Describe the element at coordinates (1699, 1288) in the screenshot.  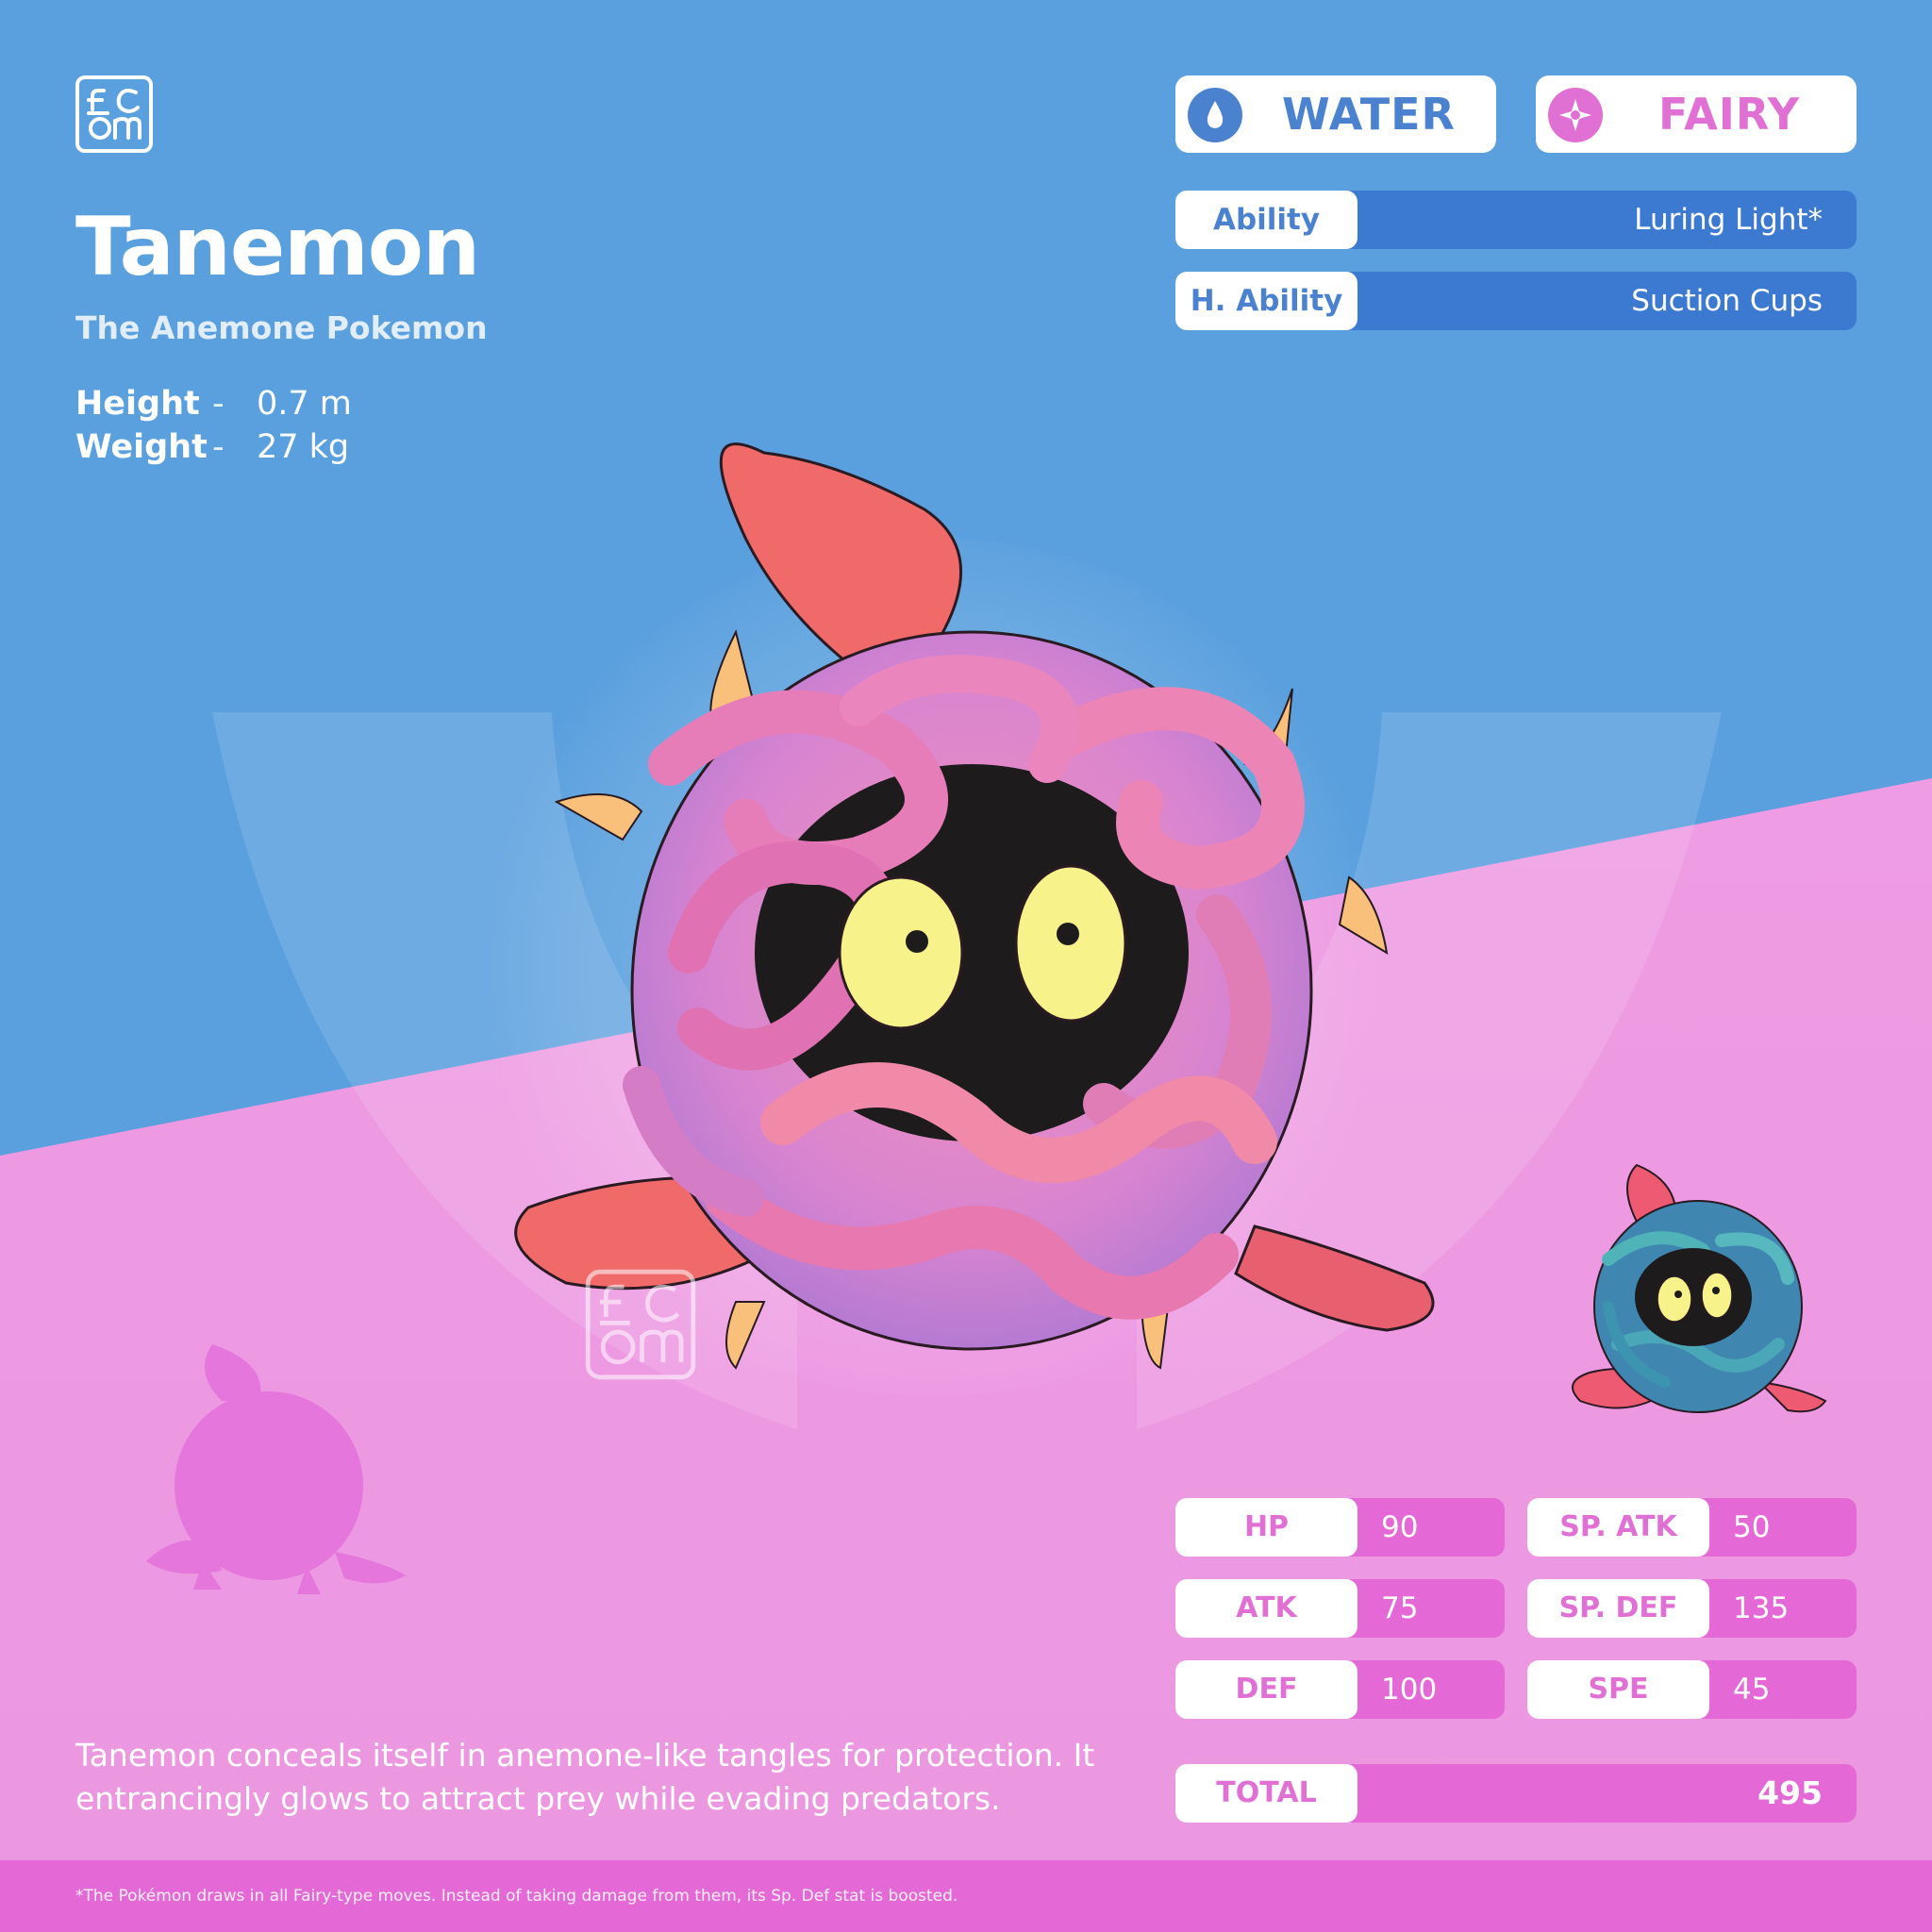
I see `shiny-variant-artwork` at that location.